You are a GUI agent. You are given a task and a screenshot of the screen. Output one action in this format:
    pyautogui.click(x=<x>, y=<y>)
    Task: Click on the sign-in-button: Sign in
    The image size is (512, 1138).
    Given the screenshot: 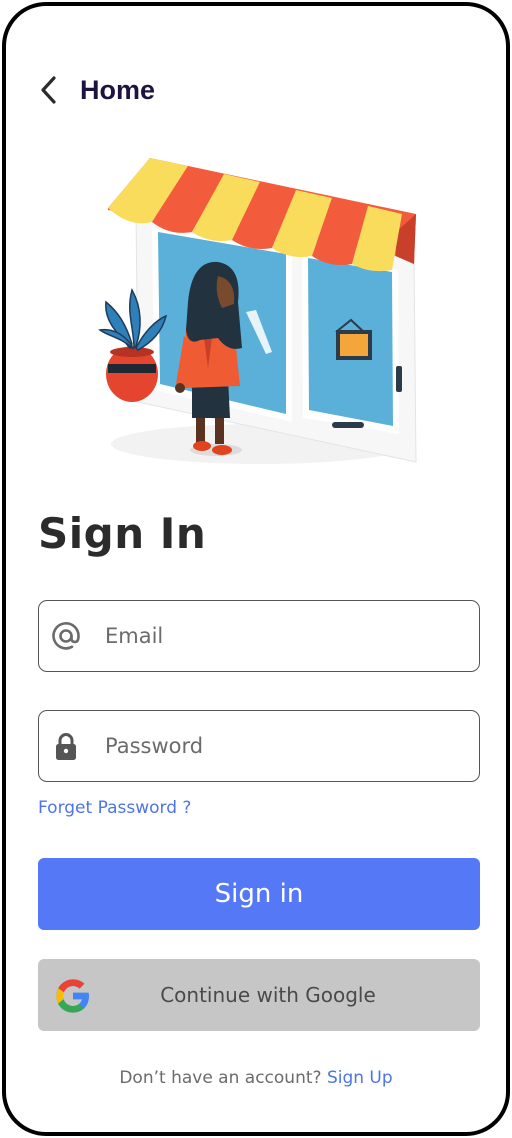 What is the action you would take?
    pyautogui.click(x=259, y=894)
    